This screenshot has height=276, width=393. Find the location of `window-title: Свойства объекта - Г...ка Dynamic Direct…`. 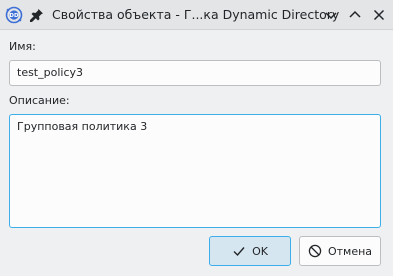

window-title: Свойства объекта - Г...ка Dynamic Direct… is located at coordinates (196, 14).